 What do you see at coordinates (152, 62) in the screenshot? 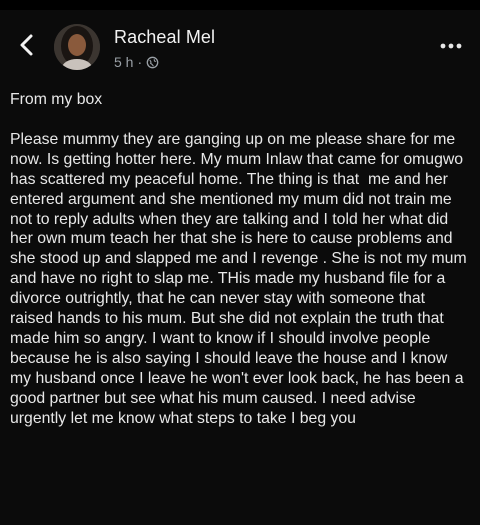
I see `globe-icon` at bounding box center [152, 62].